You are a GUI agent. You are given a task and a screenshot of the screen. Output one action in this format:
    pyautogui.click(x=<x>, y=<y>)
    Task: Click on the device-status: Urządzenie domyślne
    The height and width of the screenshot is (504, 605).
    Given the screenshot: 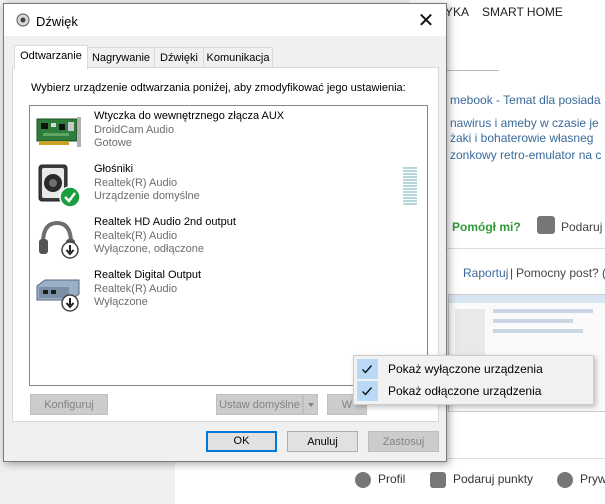 What is the action you would take?
    pyautogui.click(x=147, y=196)
    